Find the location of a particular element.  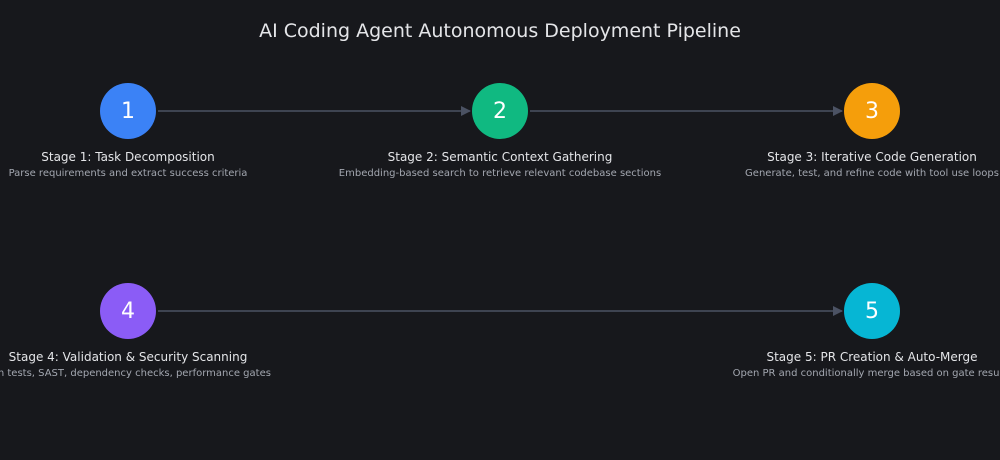

stage-3-node: 3 is located at coordinates (872, 111).